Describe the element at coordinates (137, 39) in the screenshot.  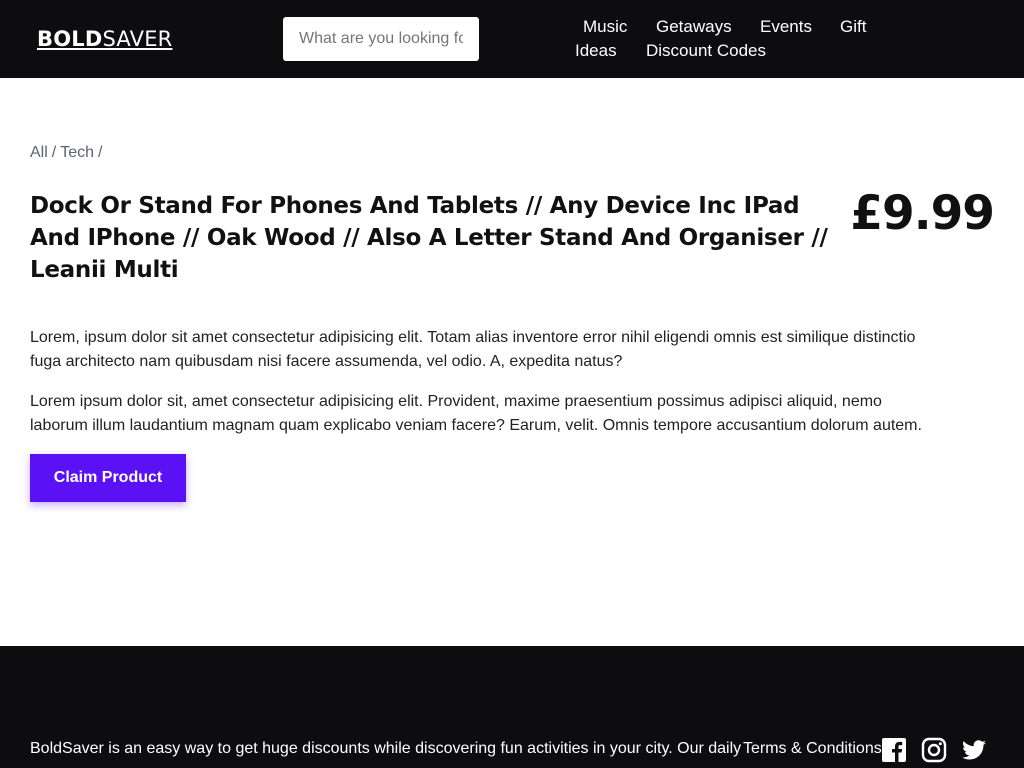
I see `logo-light-text: SAVER` at that location.